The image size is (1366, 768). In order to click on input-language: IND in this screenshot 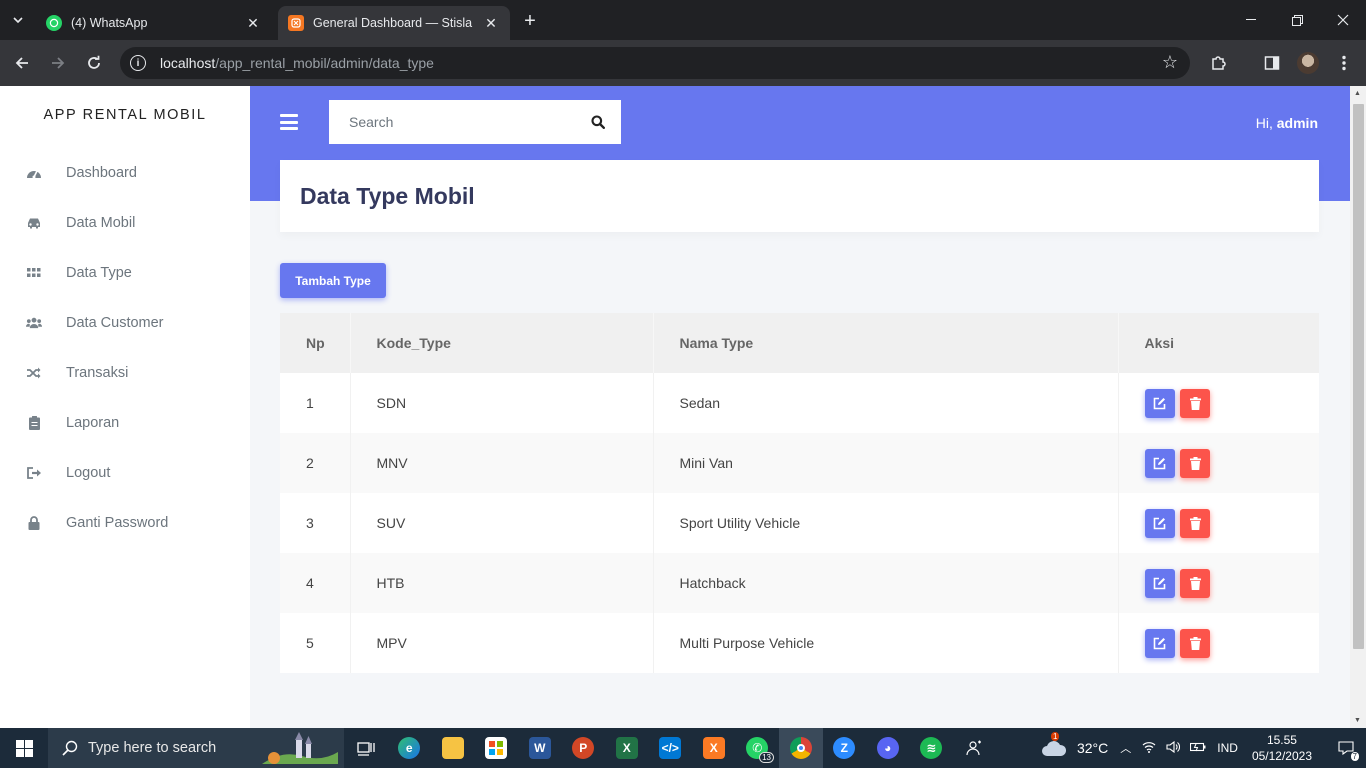, I will do `click(1227, 748)`.